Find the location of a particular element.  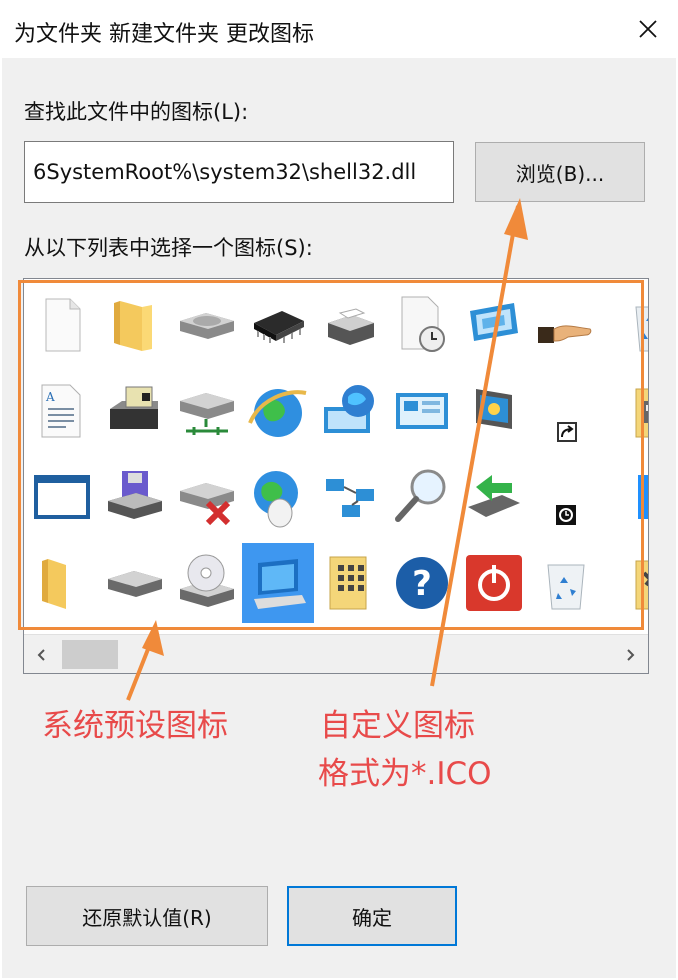

annotation-custom-line1: 自定义图标 is located at coordinates (397, 726).